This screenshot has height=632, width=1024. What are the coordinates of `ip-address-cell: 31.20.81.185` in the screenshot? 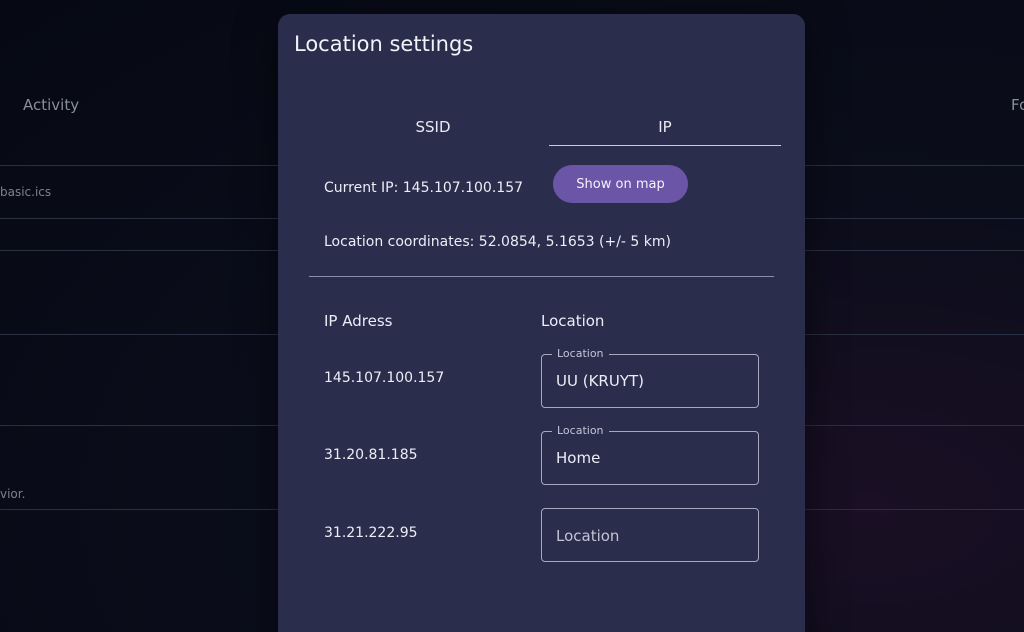 It's located at (371, 455).